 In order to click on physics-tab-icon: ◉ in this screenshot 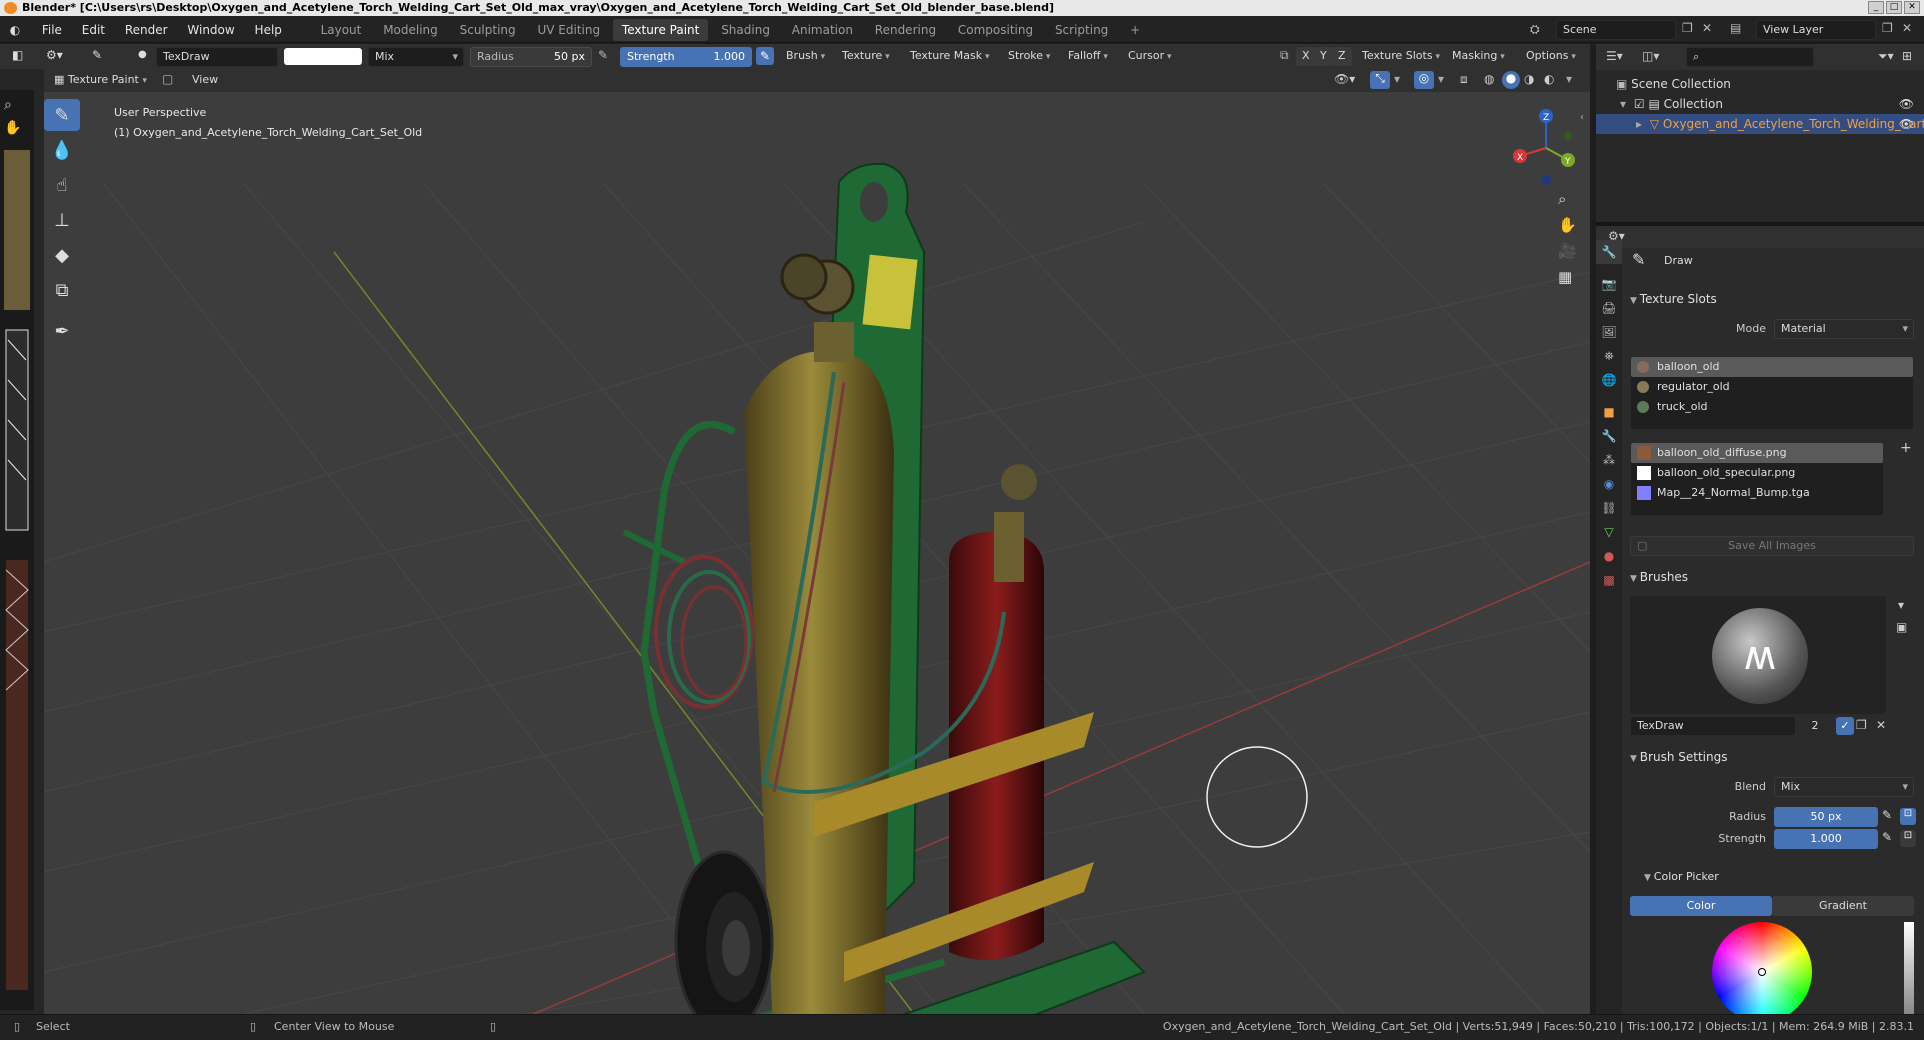, I will do `click(1609, 484)`.